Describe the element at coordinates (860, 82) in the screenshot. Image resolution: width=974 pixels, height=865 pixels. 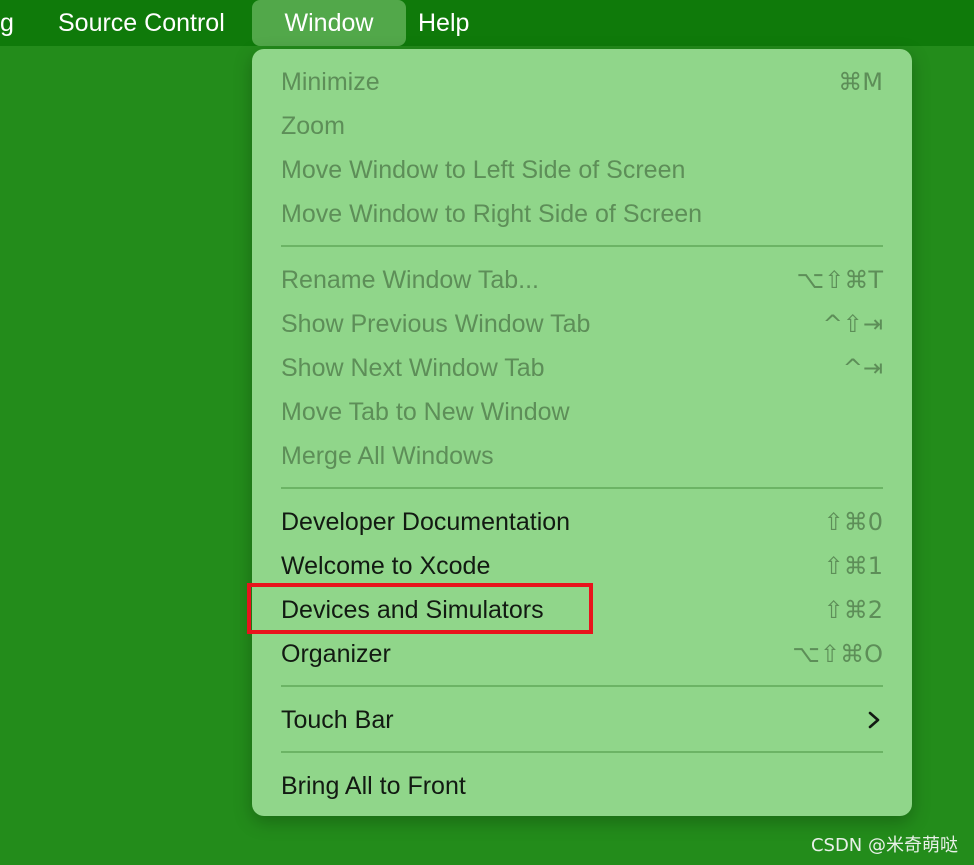
I see `menu-item-shortcut: ⌘M` at that location.